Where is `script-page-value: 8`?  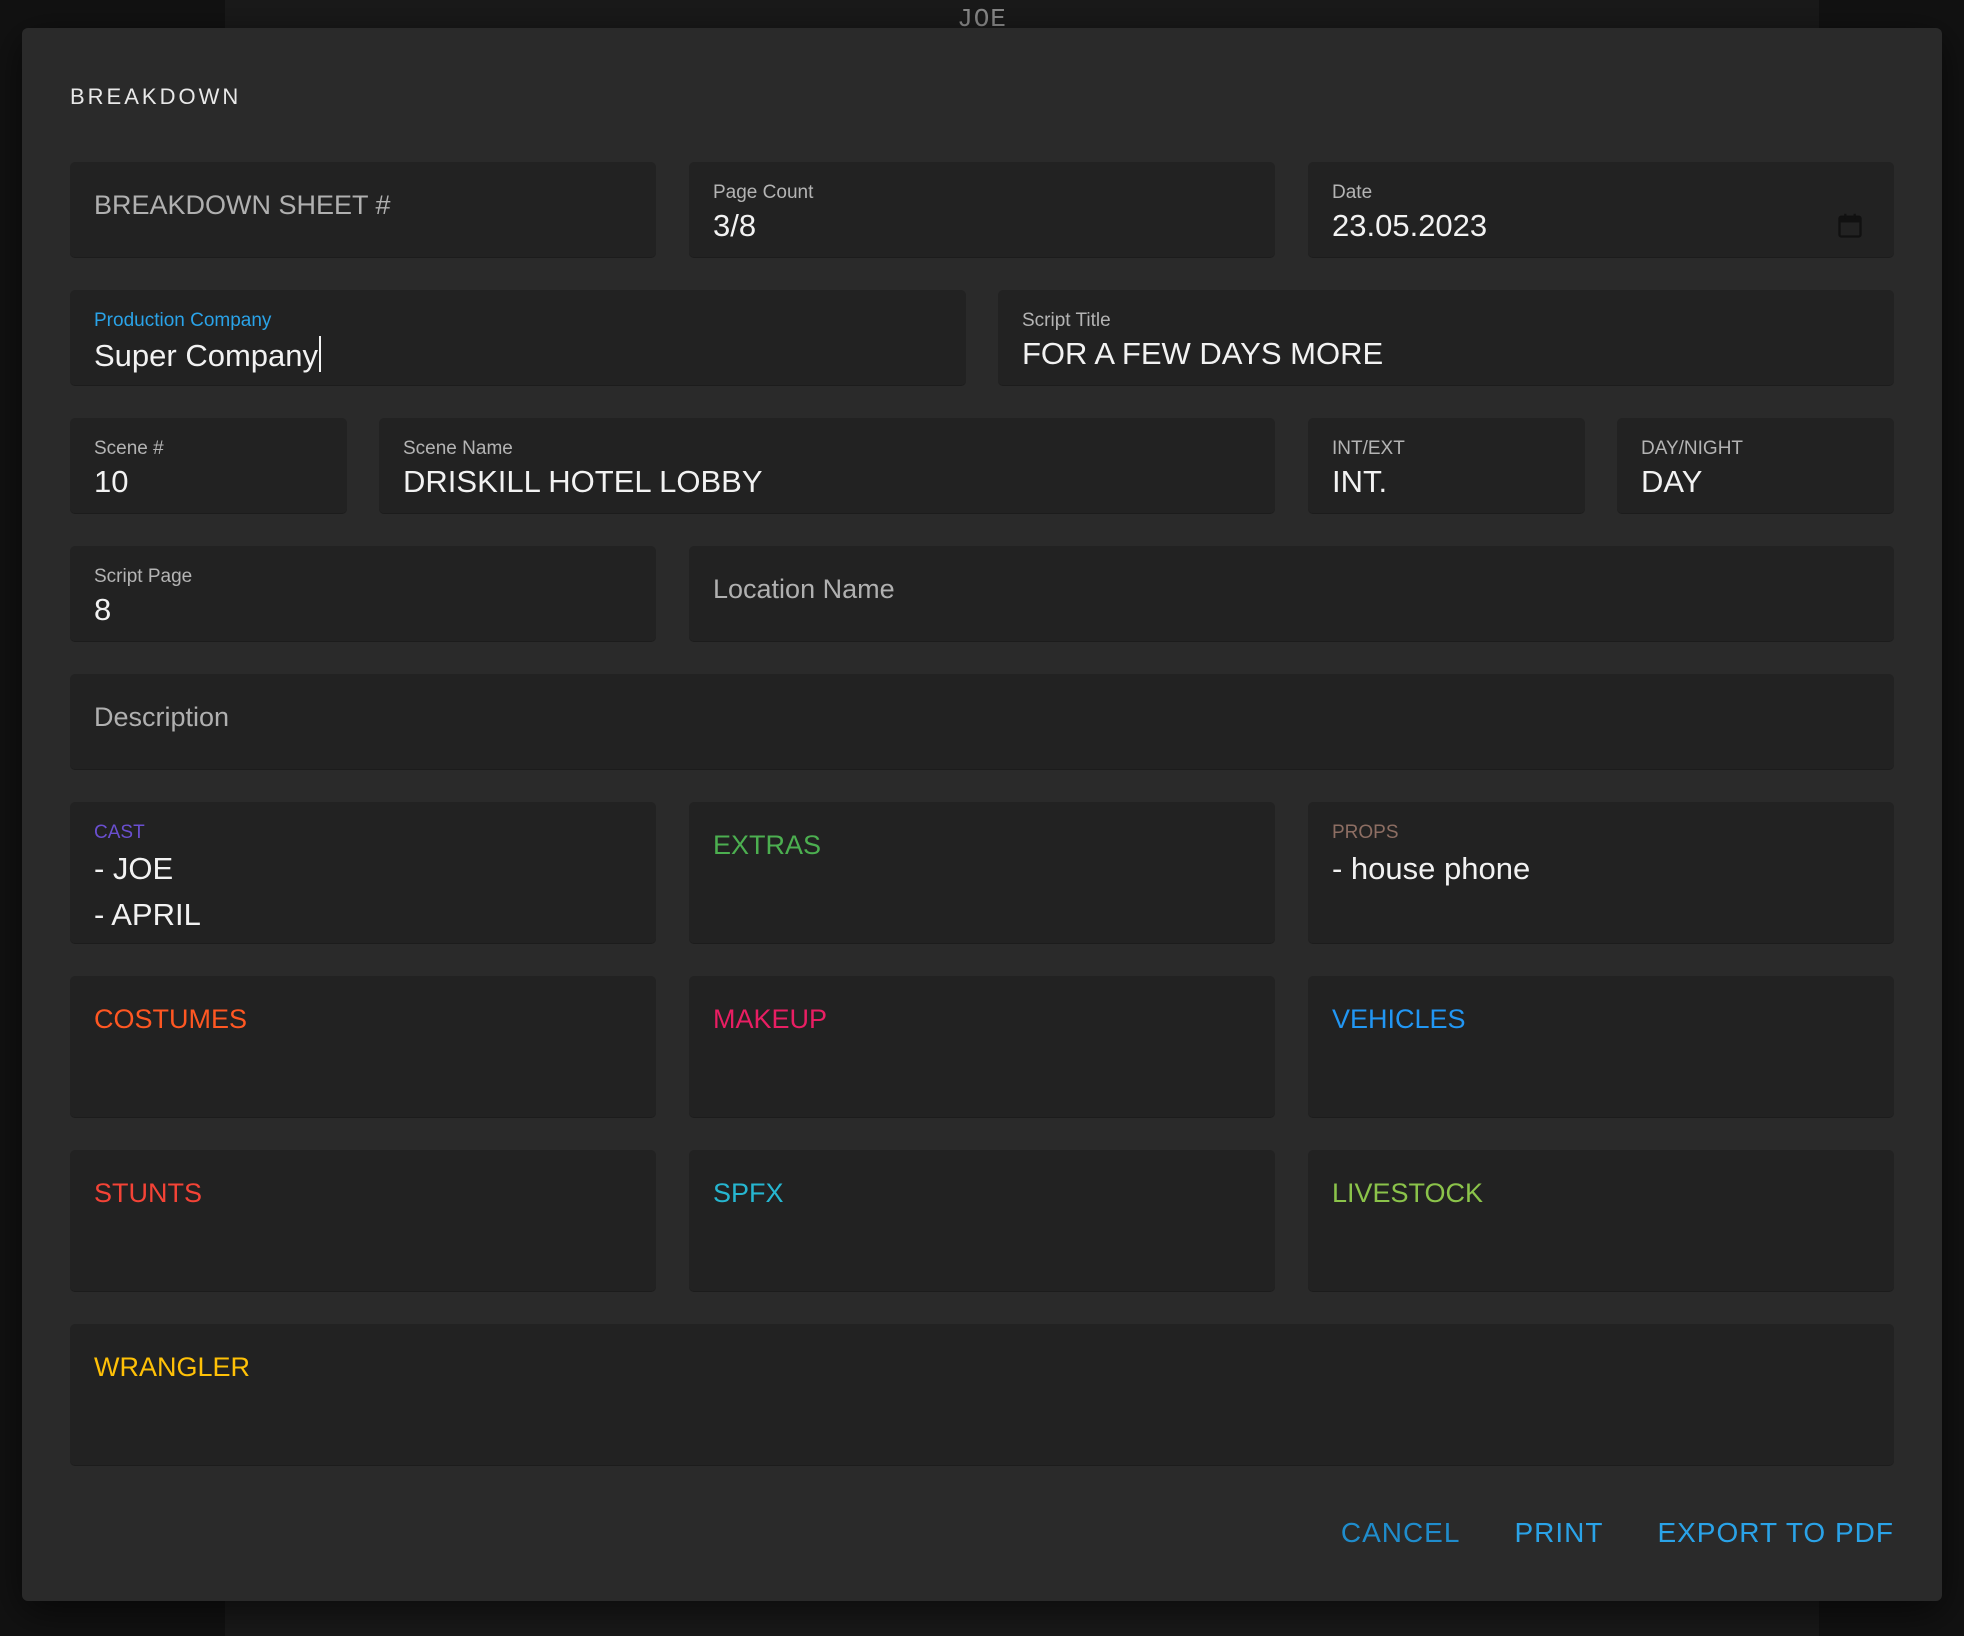
script-page-value: 8 is located at coordinates (103, 609).